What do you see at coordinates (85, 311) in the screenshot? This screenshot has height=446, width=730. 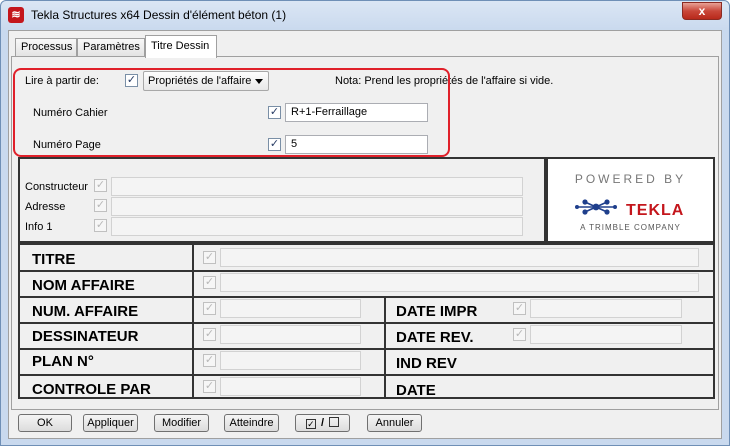 I see `num-affaire-label: NUM. AFFAIRE` at bounding box center [85, 311].